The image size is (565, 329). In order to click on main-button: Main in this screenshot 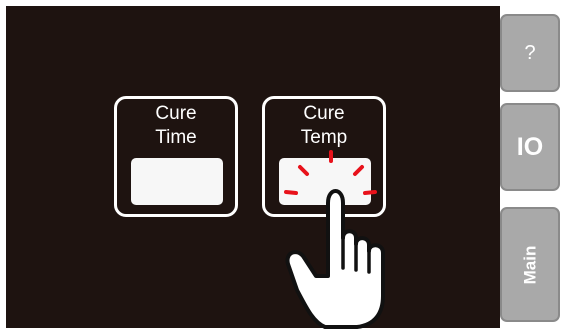, I will do `click(530, 264)`.